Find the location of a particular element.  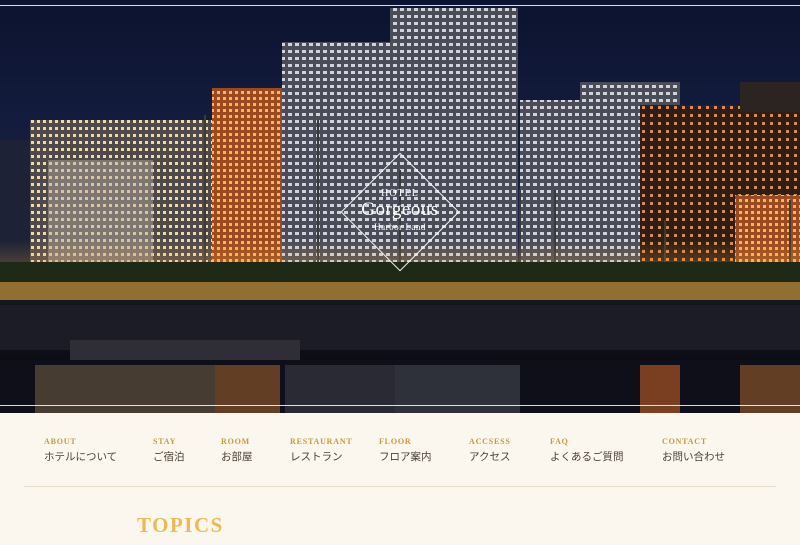

nav-item-ja-label: よくあるご質問 is located at coordinates (587, 457).